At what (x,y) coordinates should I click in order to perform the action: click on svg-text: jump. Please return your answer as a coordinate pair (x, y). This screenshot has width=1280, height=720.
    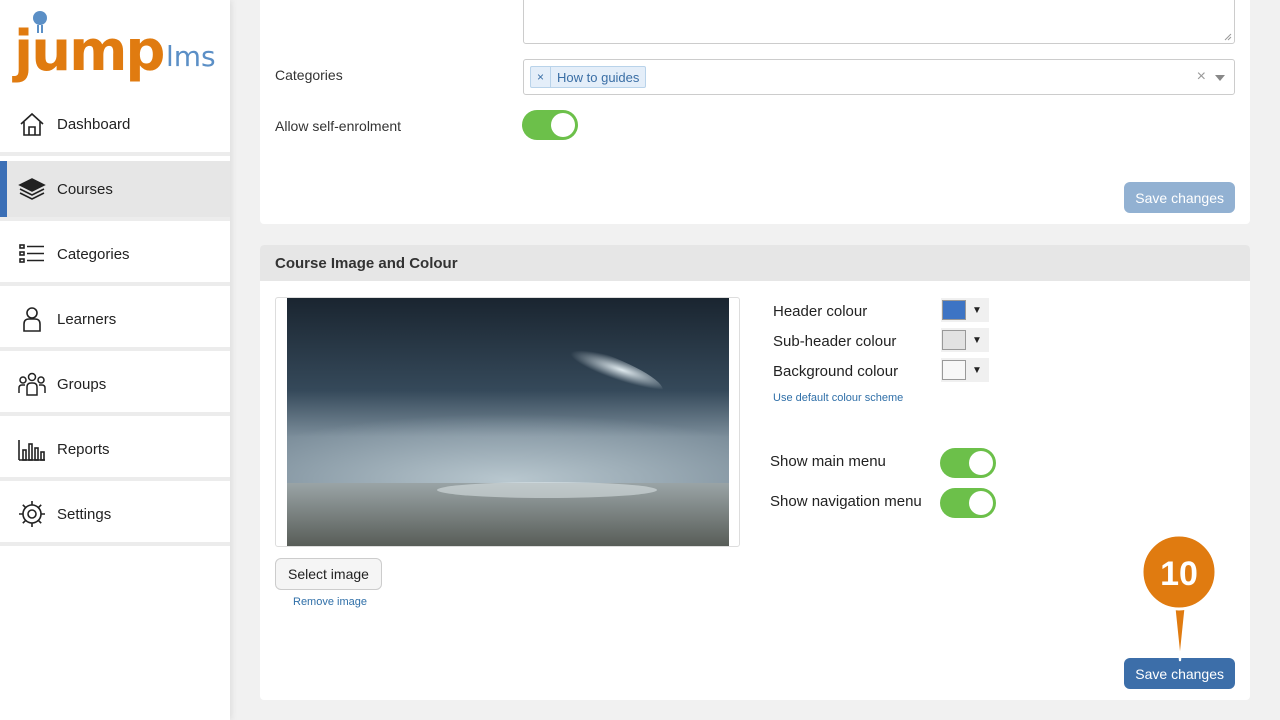
    Looking at the image, I should click on (88, 51).